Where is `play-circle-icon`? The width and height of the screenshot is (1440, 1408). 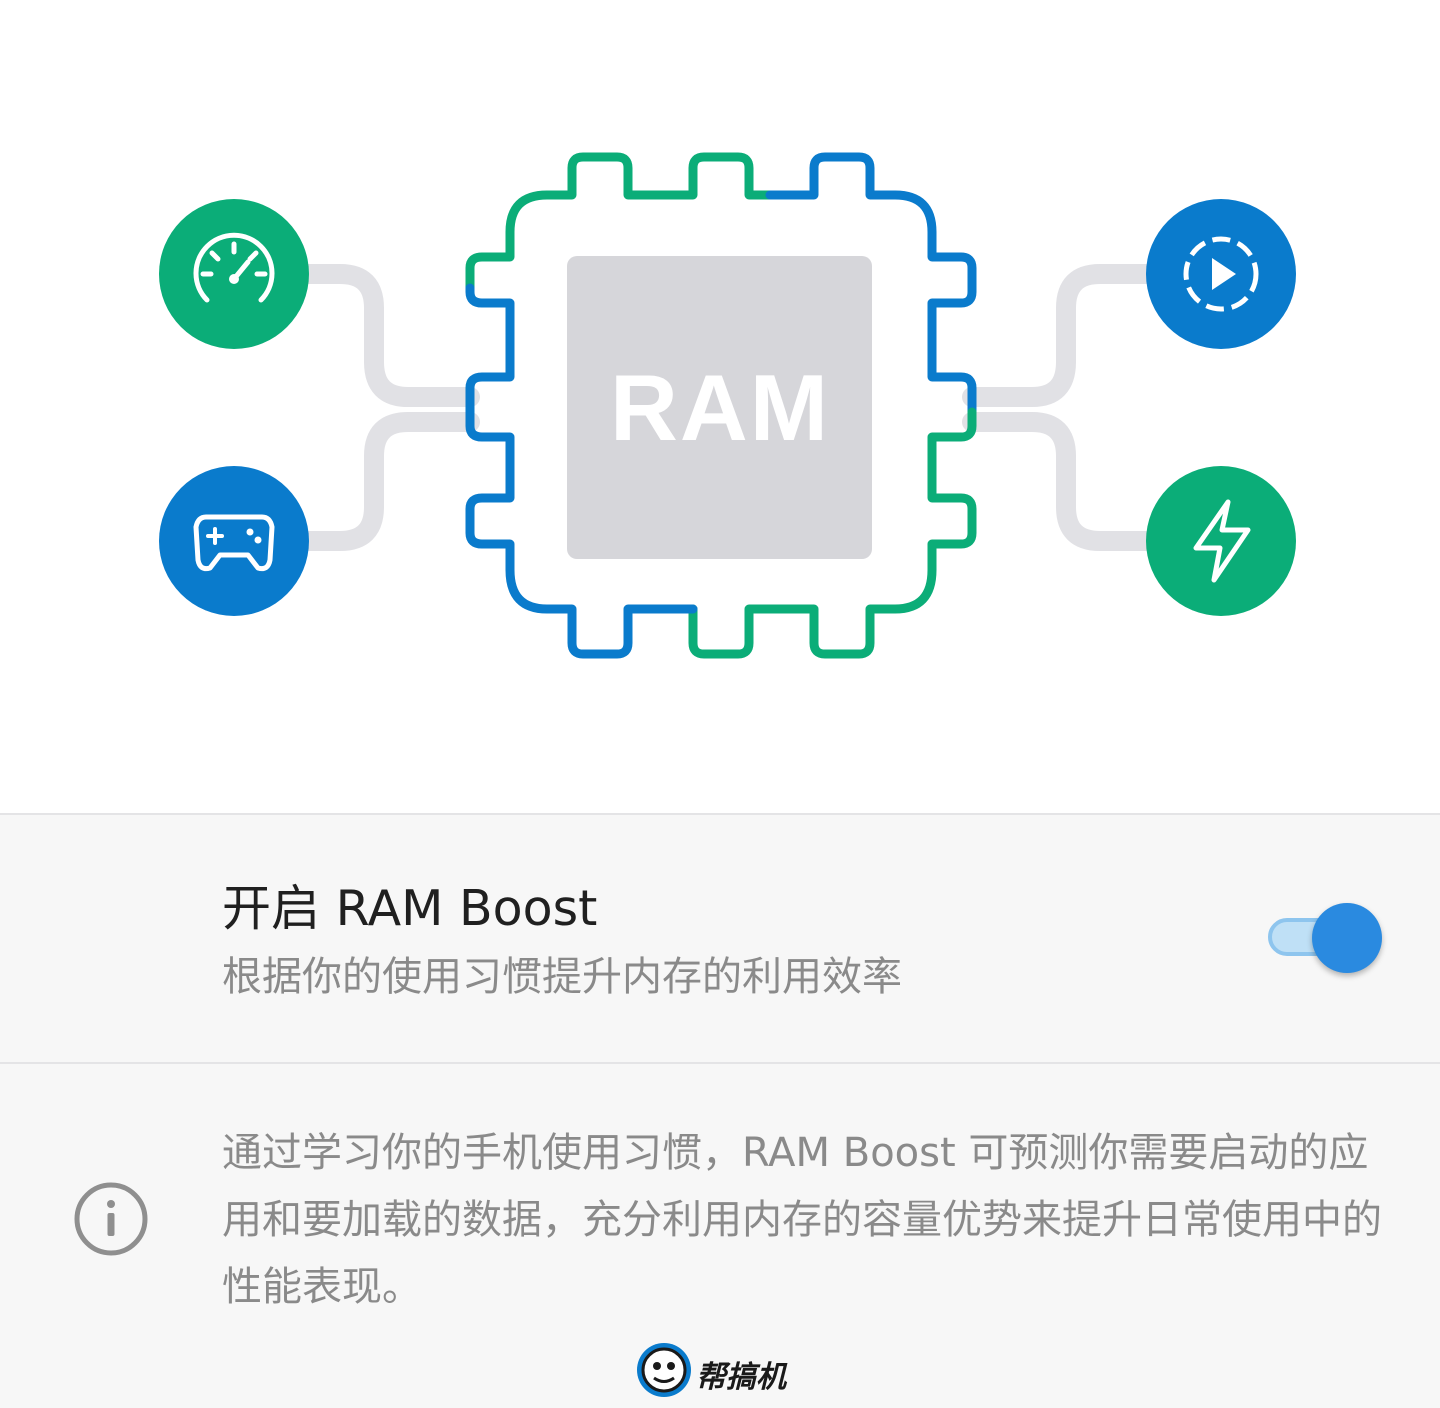 play-circle-icon is located at coordinates (1221, 274).